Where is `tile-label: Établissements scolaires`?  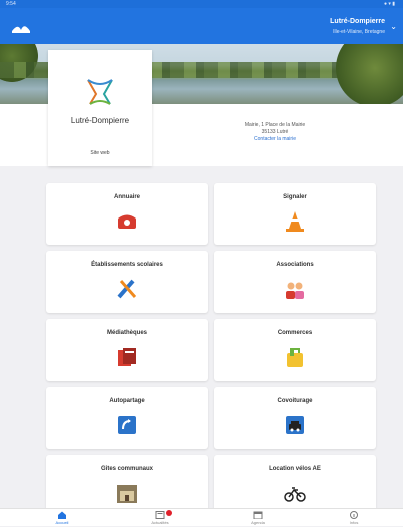 tile-label: Établissements scolaires is located at coordinates (127, 265).